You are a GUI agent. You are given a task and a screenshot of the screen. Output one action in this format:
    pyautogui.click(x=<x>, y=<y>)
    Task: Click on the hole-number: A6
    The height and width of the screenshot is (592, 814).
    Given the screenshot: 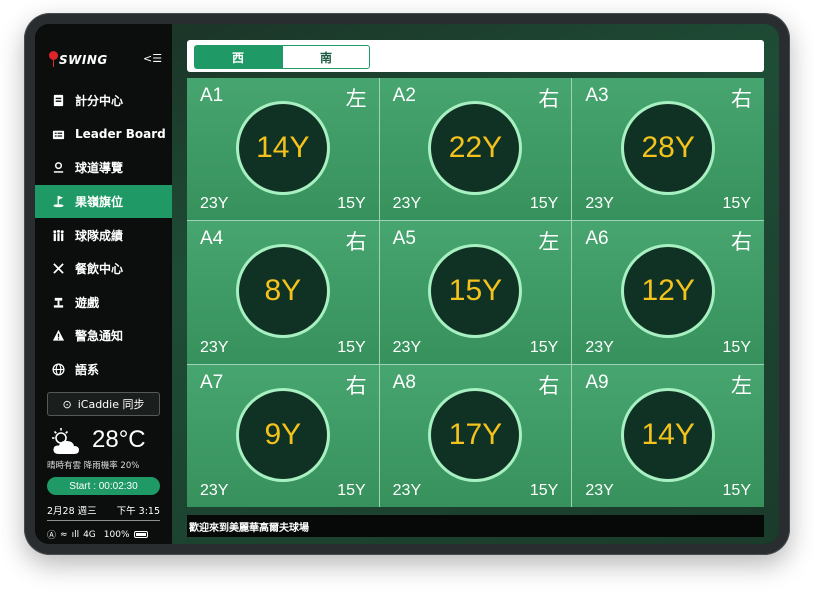 What is the action you would take?
    pyautogui.click(x=597, y=239)
    